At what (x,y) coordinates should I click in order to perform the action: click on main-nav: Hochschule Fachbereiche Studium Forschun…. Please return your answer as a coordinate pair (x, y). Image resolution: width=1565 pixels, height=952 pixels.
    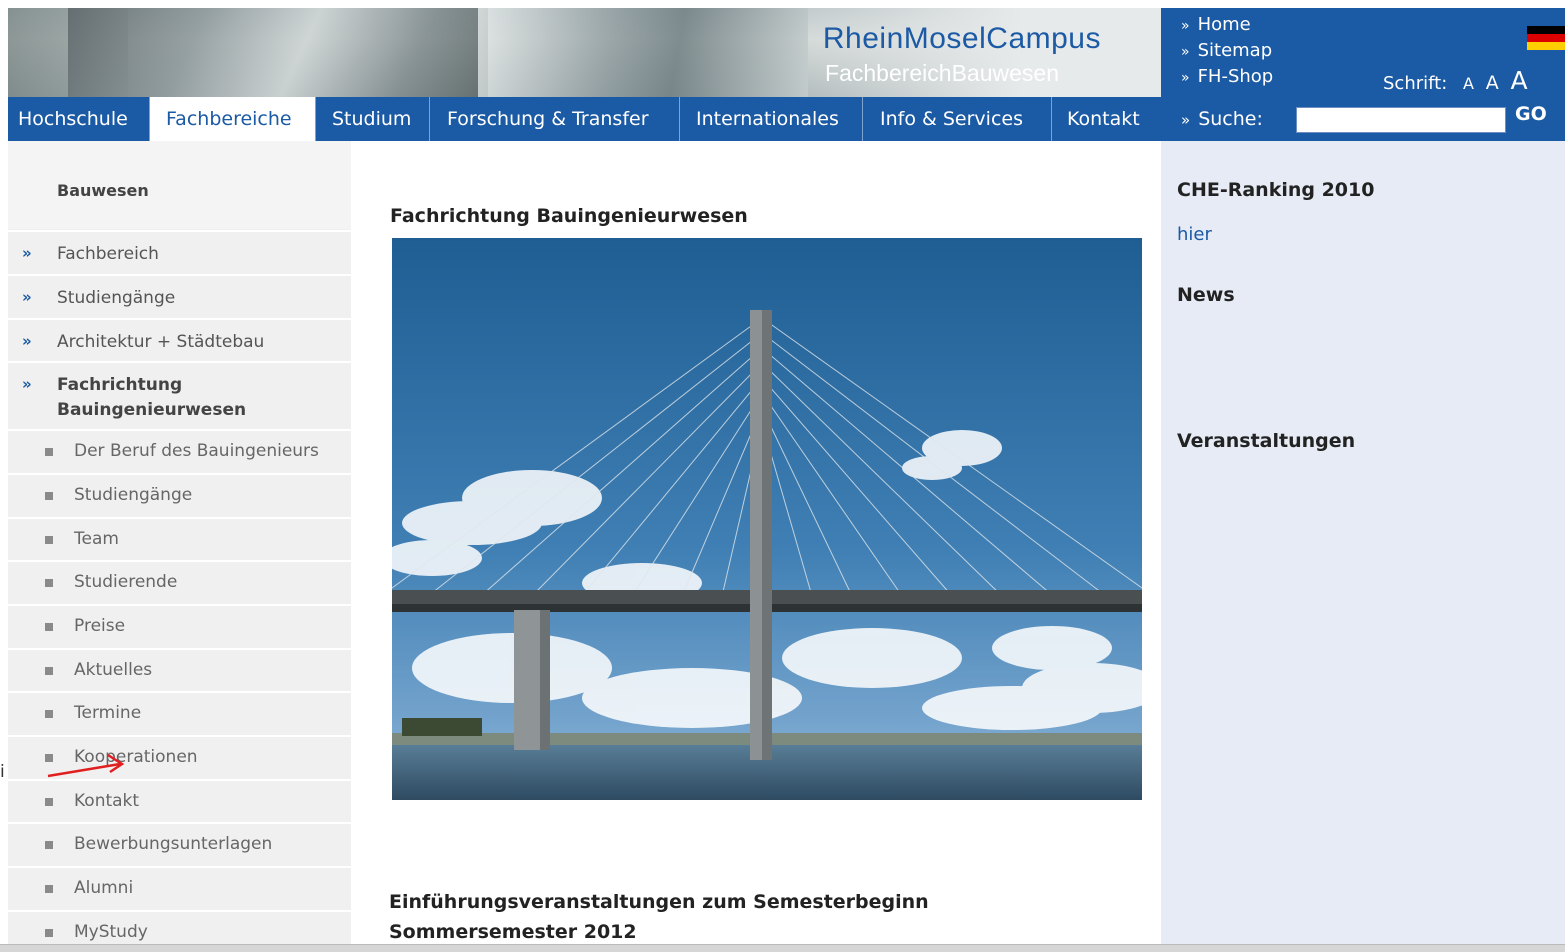
    Looking at the image, I should click on (584, 119).